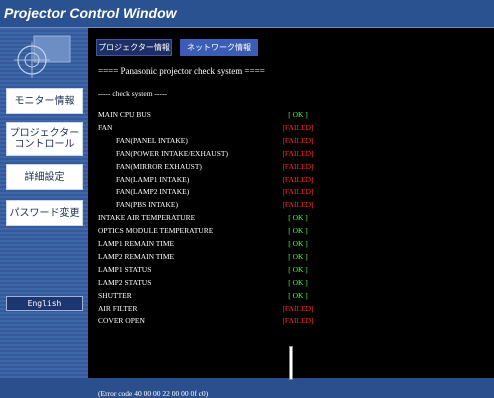 Image resolution: width=494 pixels, height=398 pixels. Describe the element at coordinates (248, 297) in the screenshot. I see `status-row: SHUTTER [ OK ]` at that location.